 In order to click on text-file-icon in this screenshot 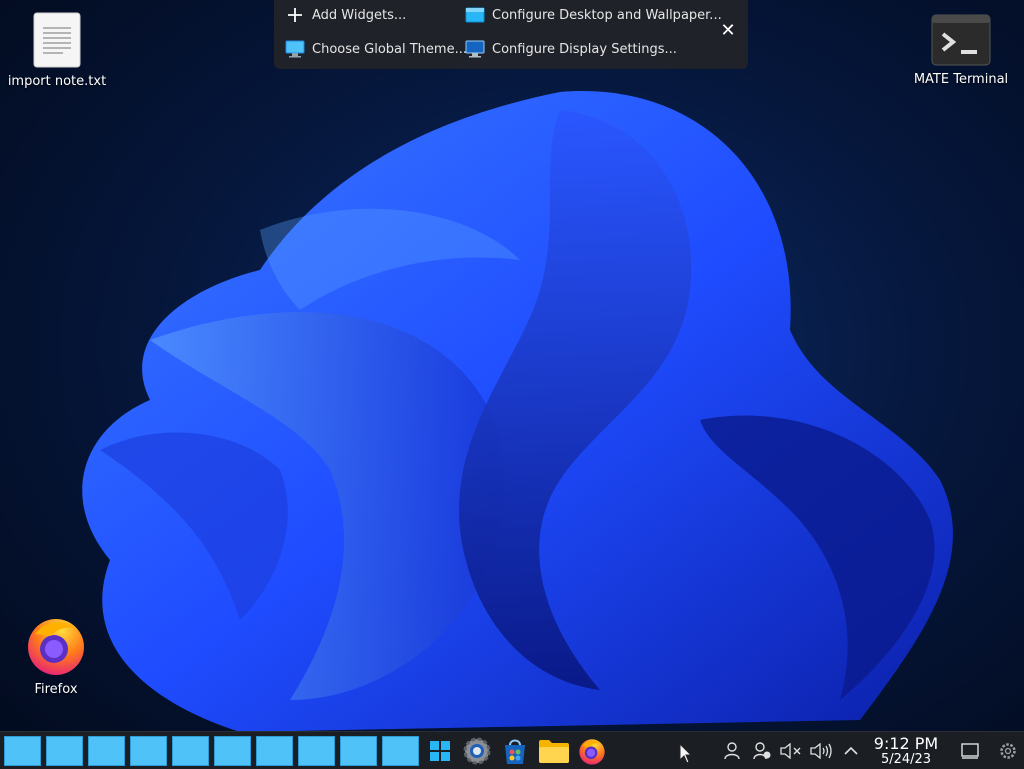, I will do `click(57, 40)`.